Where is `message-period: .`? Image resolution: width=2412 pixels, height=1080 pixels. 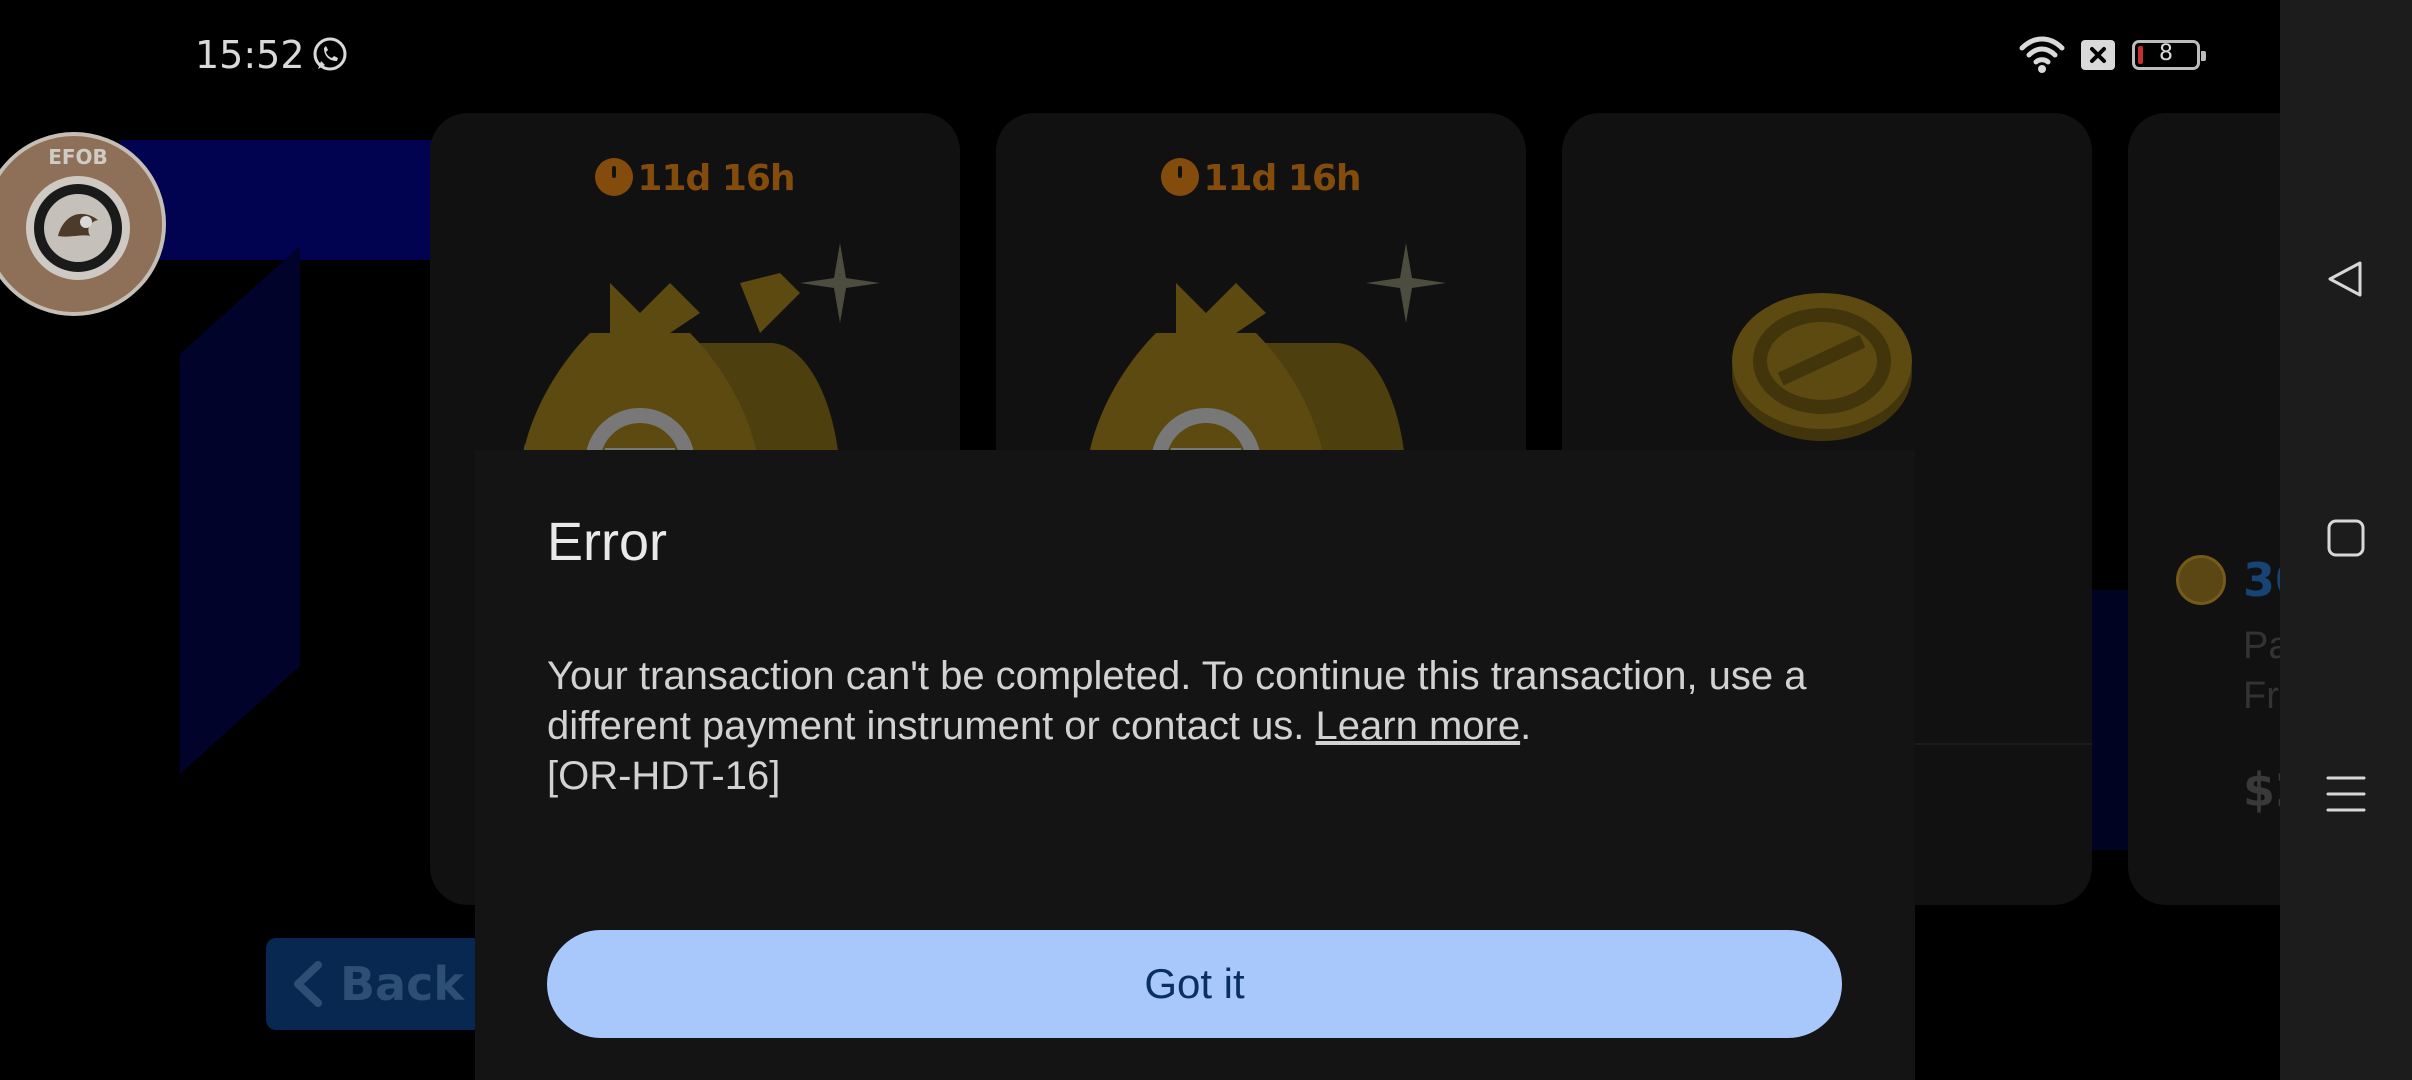
message-period: . is located at coordinates (1526, 726).